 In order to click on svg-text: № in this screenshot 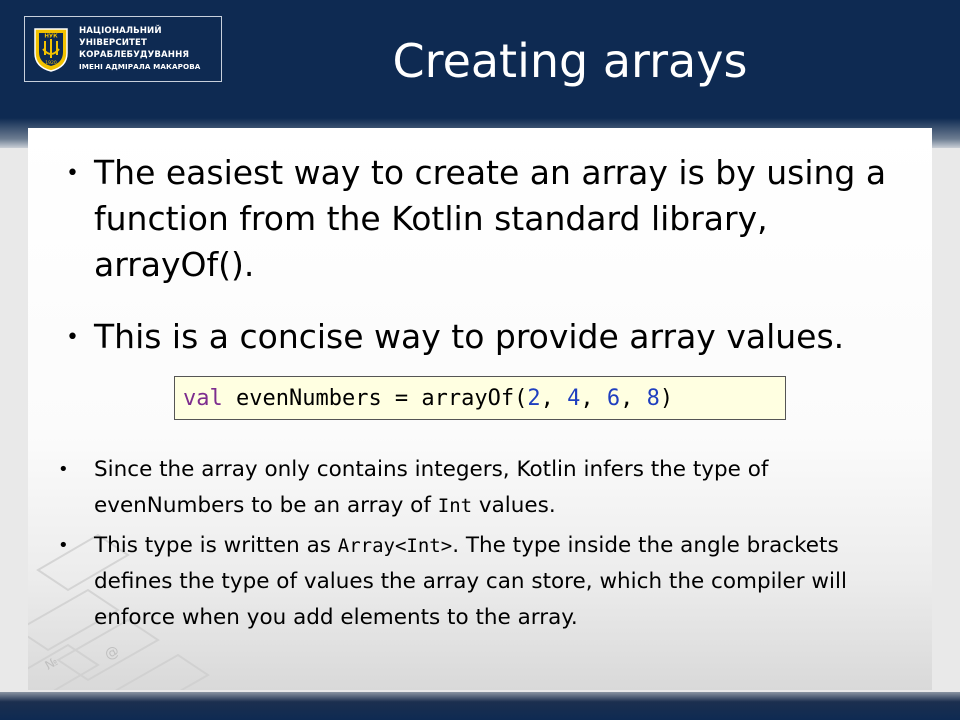, I will do `click(52, 663)`.